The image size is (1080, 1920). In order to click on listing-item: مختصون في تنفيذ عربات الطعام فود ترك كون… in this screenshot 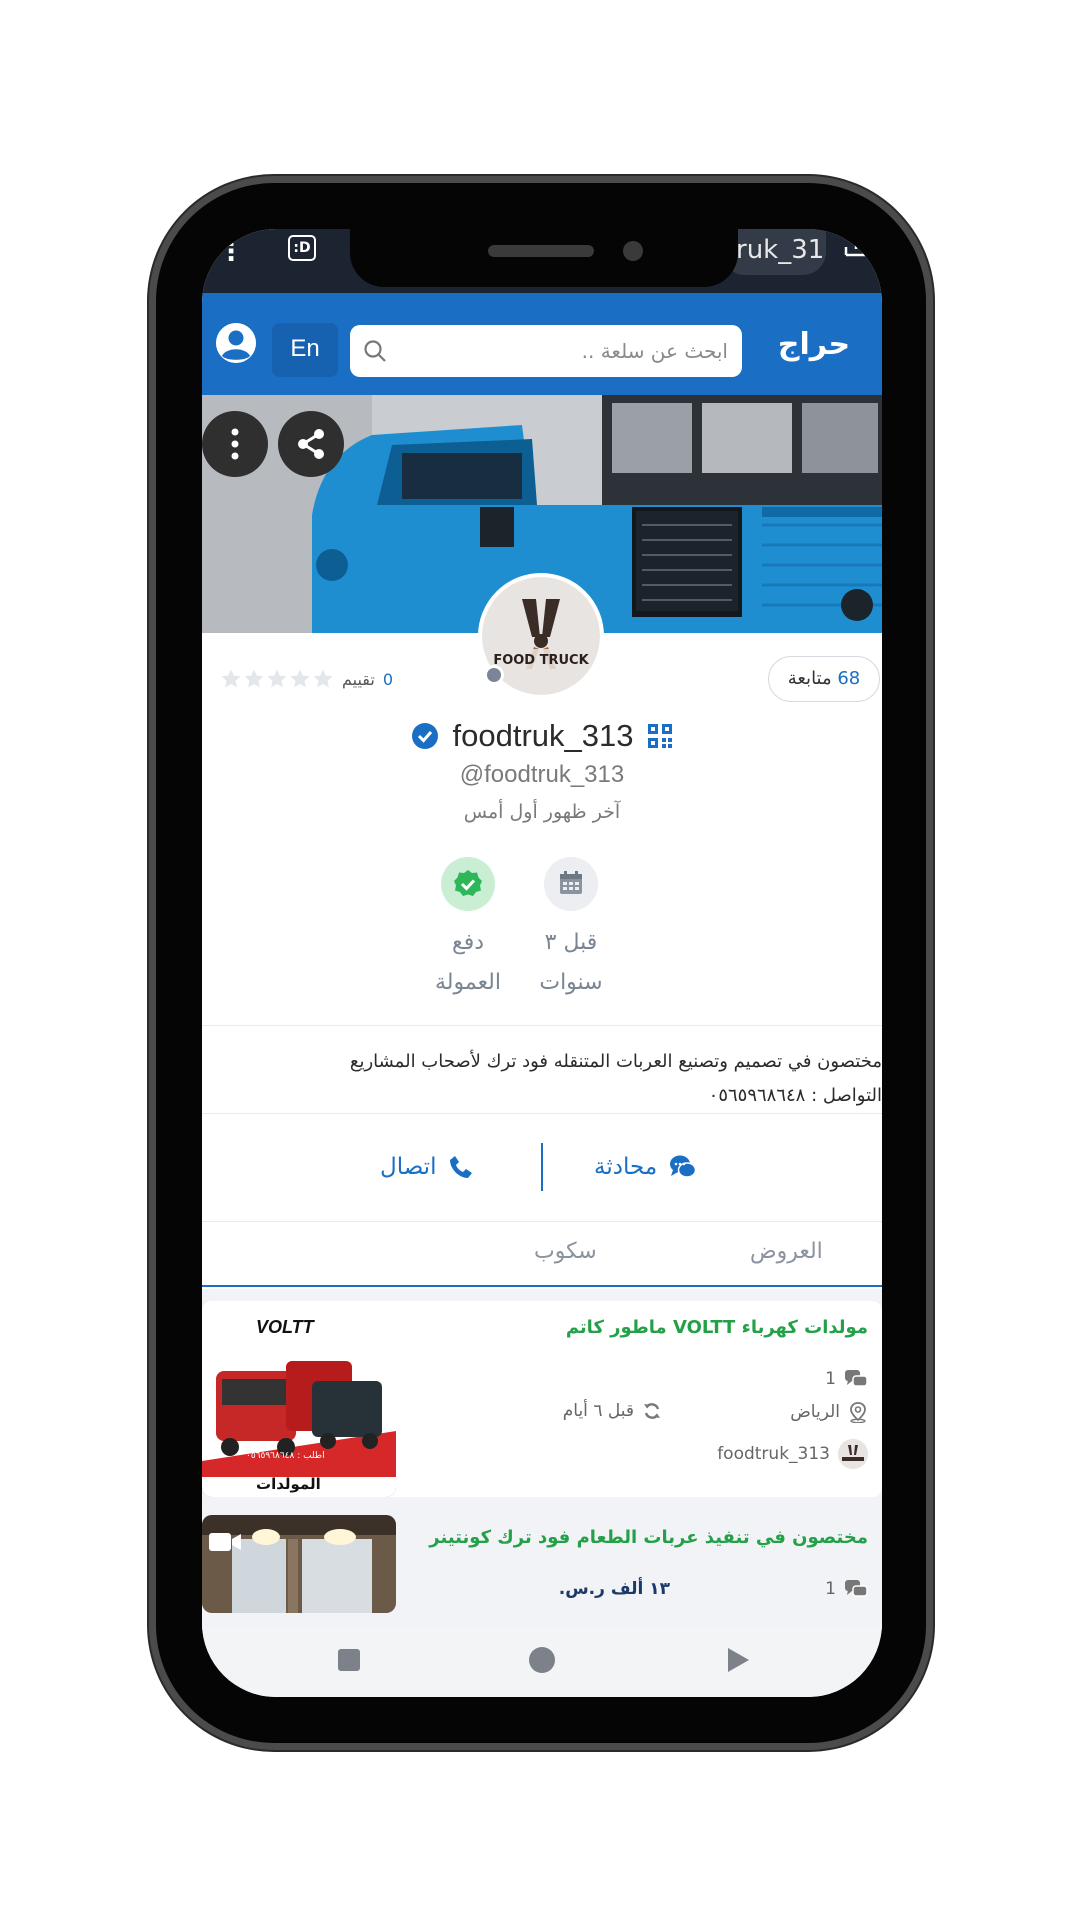, I will do `click(542, 1572)`.